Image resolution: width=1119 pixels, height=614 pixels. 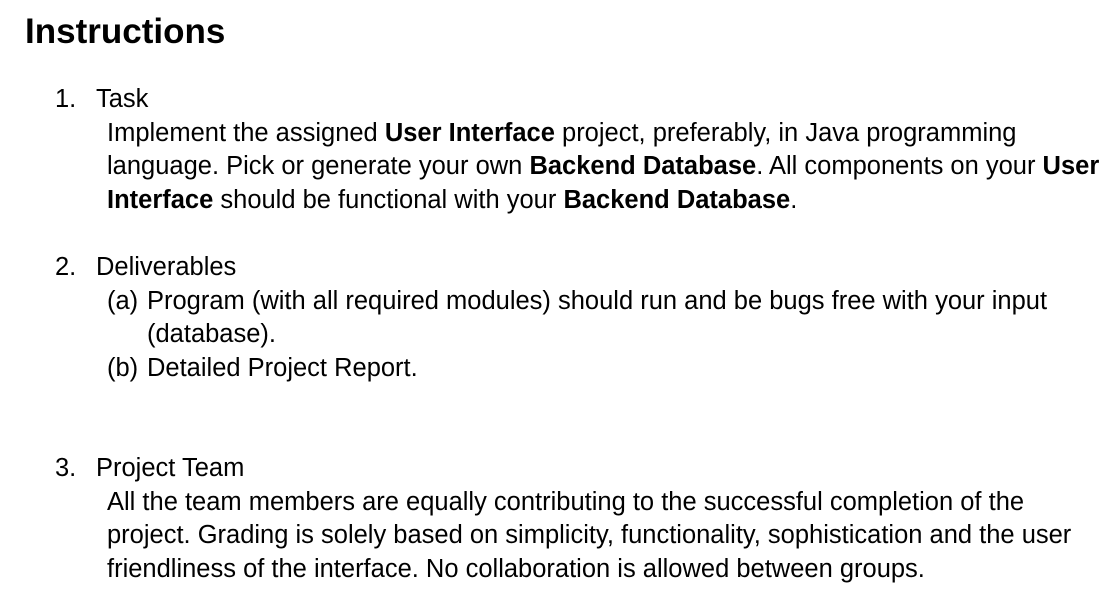 What do you see at coordinates (123, 300) in the screenshot?
I see `sub-item-marker: (a)` at bounding box center [123, 300].